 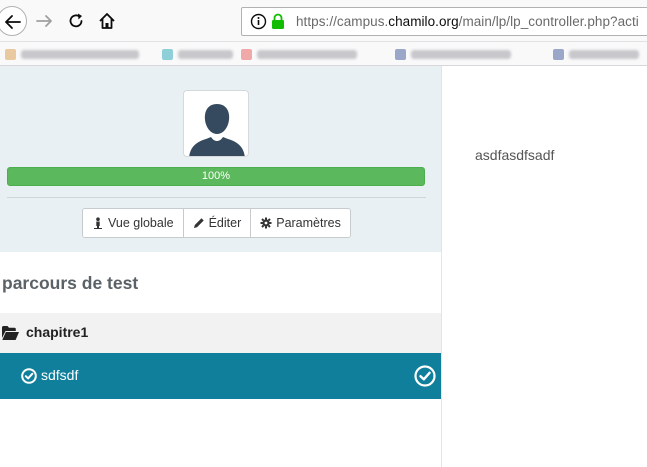 What do you see at coordinates (441, 266) in the screenshot?
I see `panel-divider` at bounding box center [441, 266].